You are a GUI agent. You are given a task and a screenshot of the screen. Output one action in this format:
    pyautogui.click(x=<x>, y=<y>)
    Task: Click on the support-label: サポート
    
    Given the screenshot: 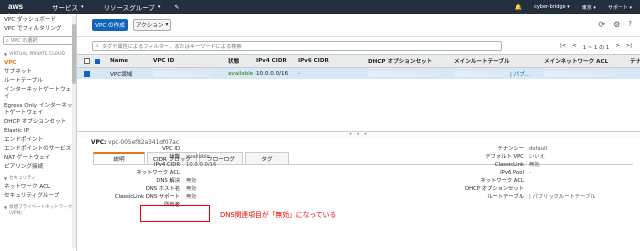 What is the action you would take?
    pyautogui.click(x=617, y=7)
    